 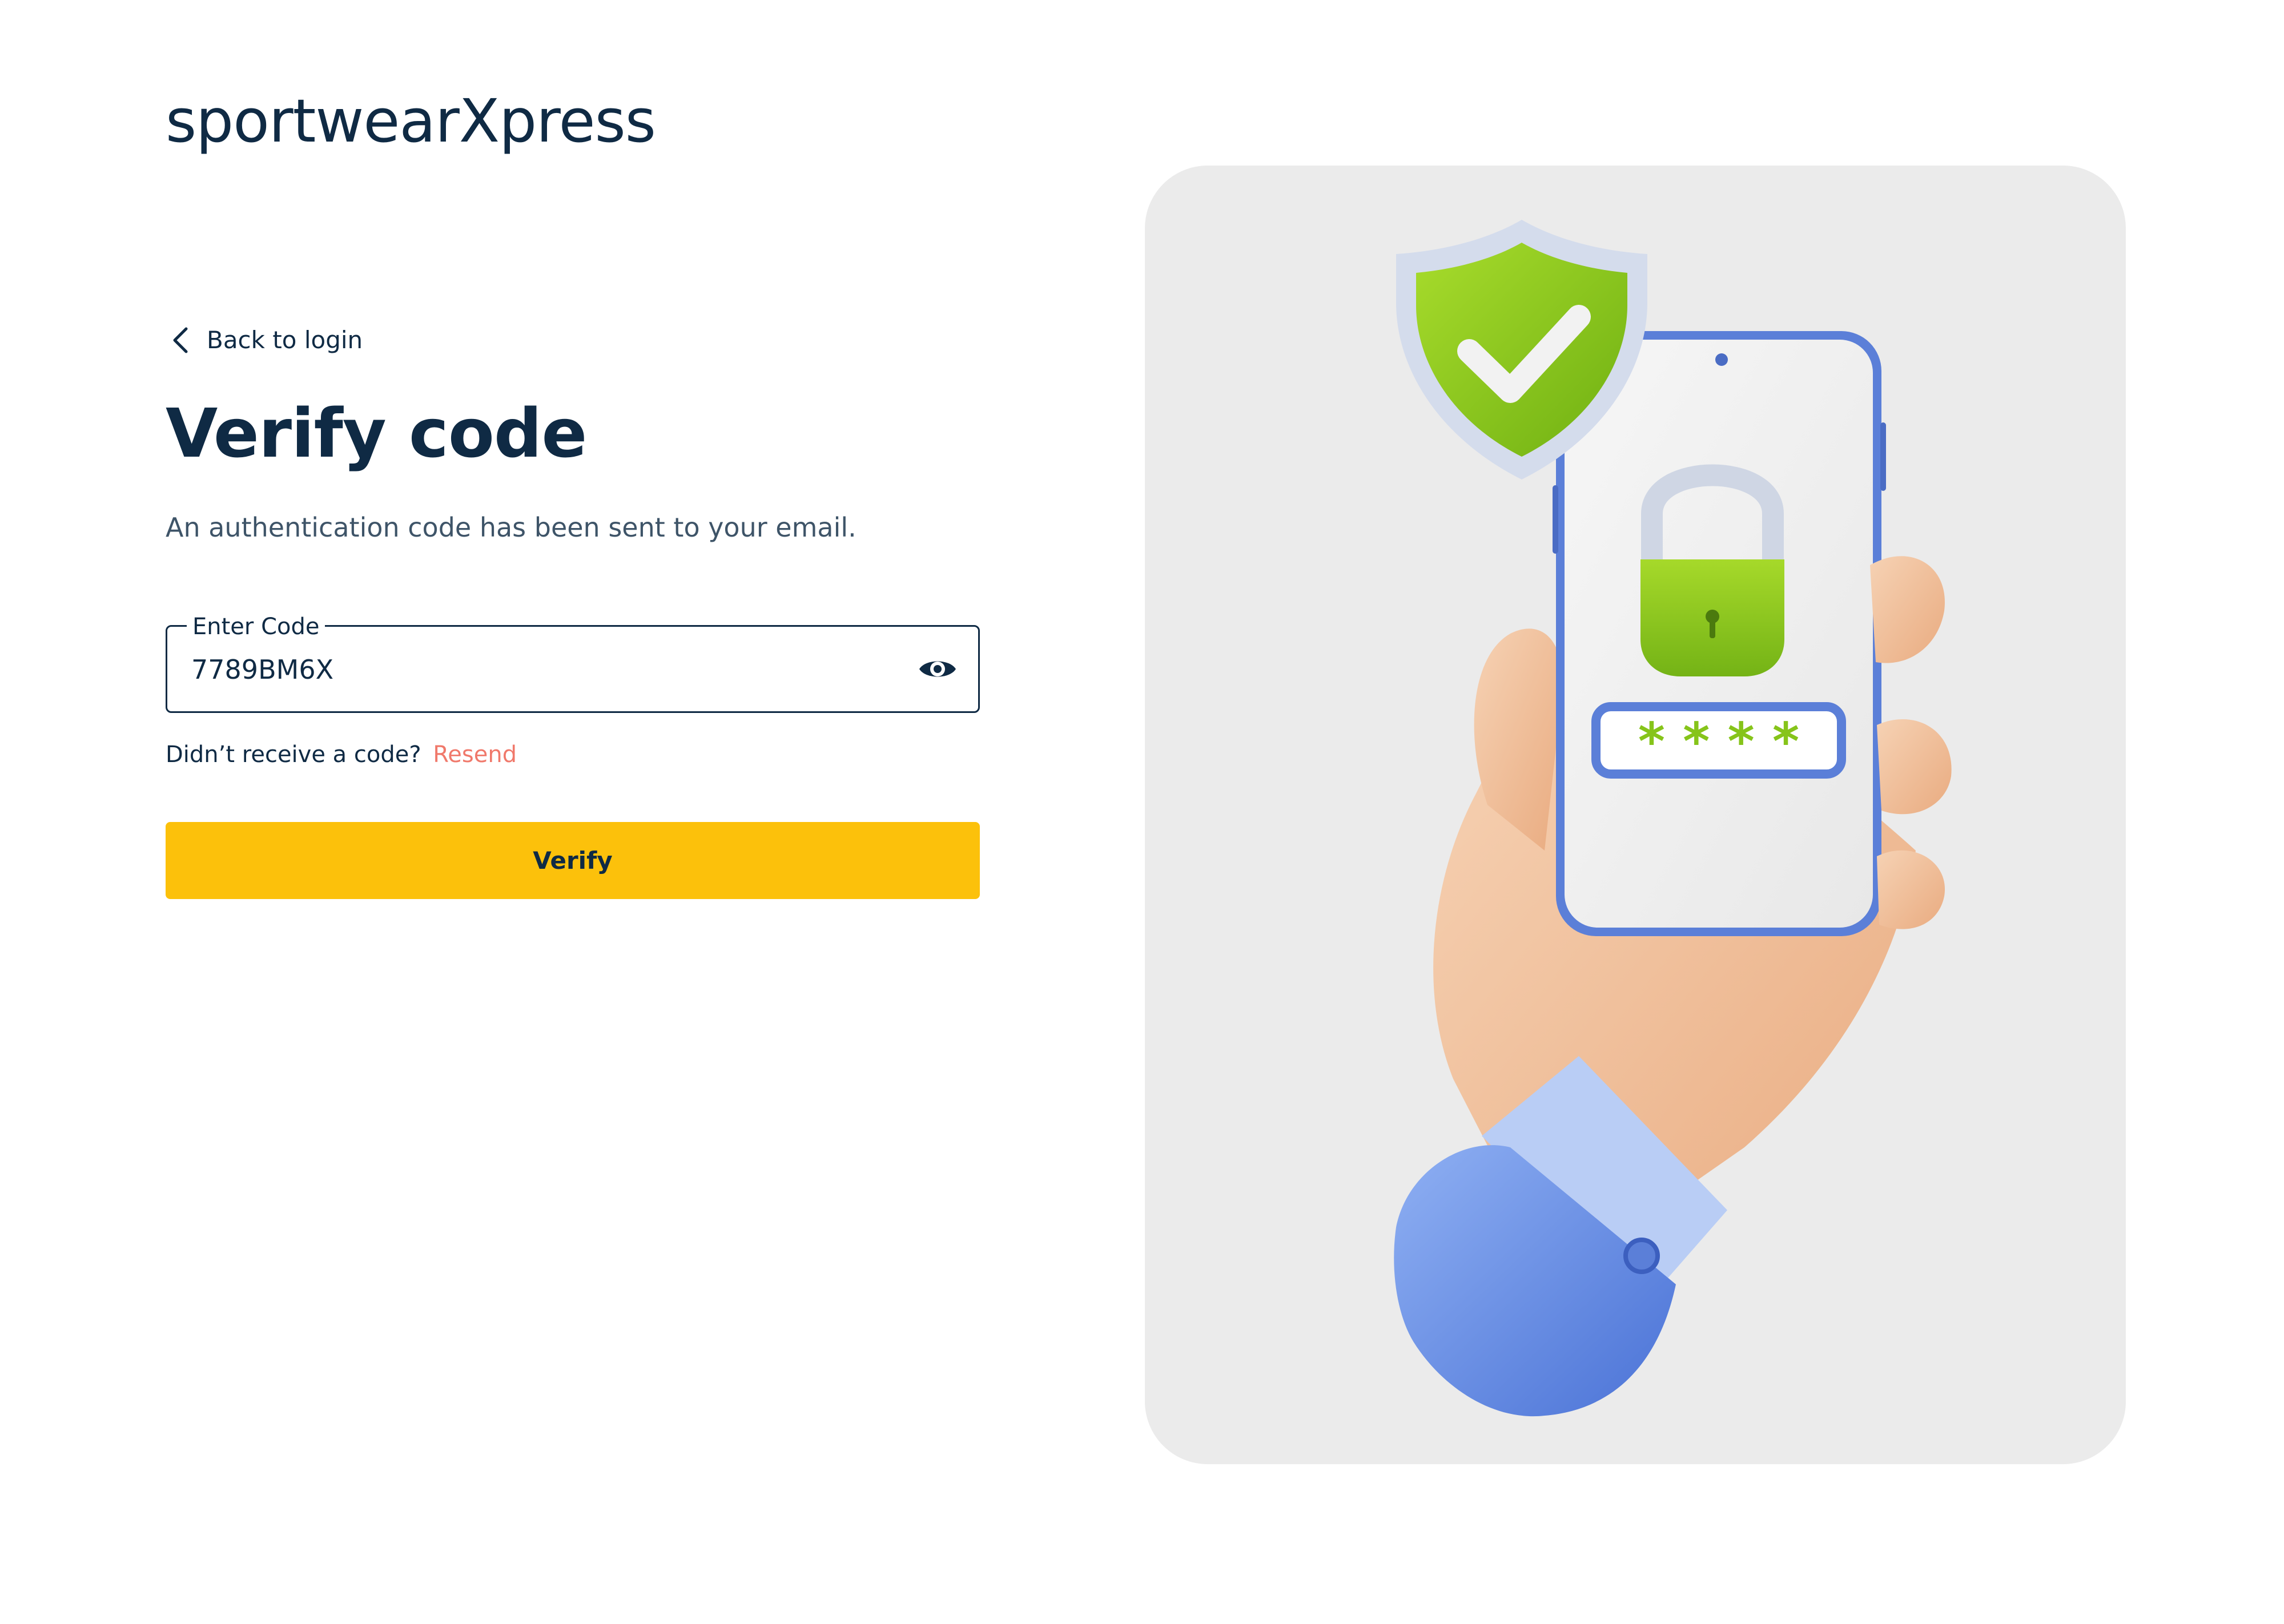 I want to click on page-title: Verify code, so click(x=376, y=434).